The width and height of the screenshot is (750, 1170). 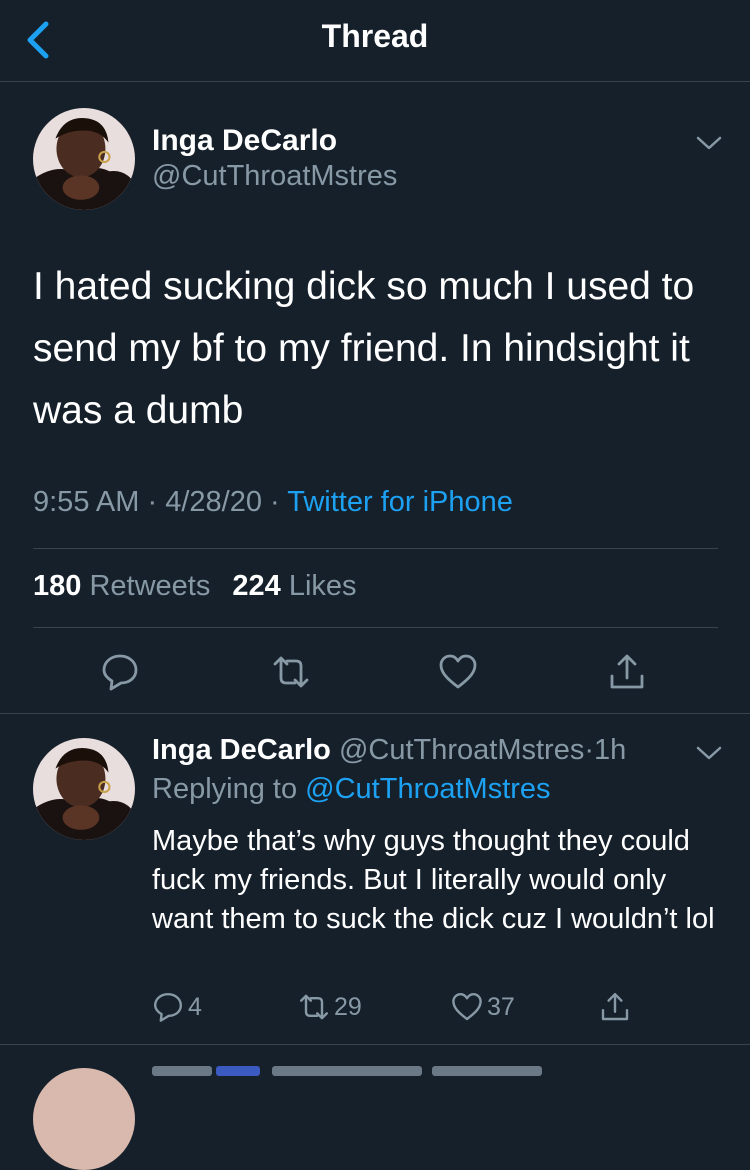 I want to click on retweets-stat: 180 Retweets, so click(x=121, y=586).